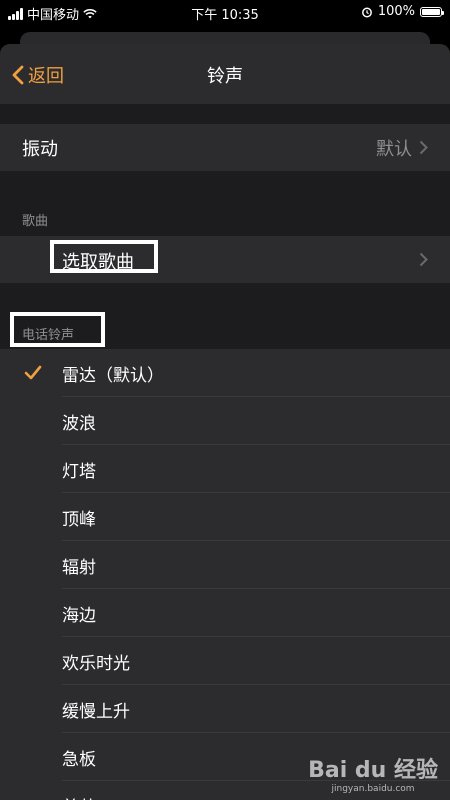 The height and width of the screenshot is (800, 450). What do you see at coordinates (98, 262) in the screenshot?
I see `pick-song-label: 选取歌曲` at bounding box center [98, 262].